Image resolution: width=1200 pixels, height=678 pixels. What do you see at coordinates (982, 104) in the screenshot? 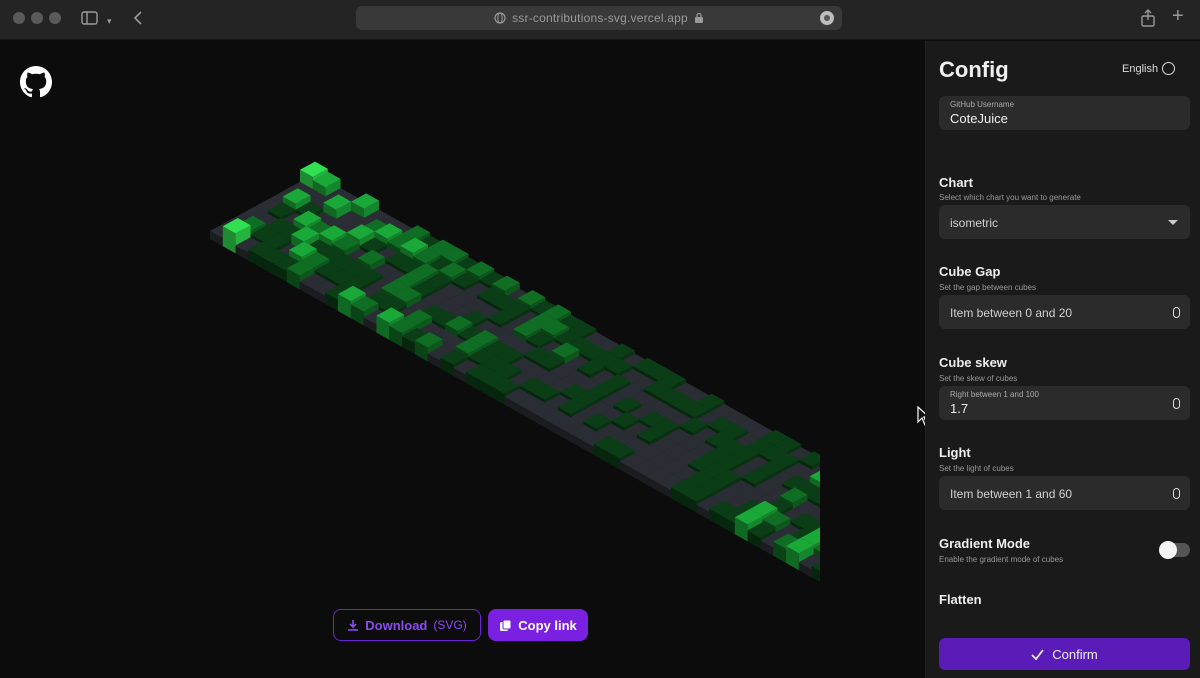
I see `username-label: GitHub Username` at bounding box center [982, 104].